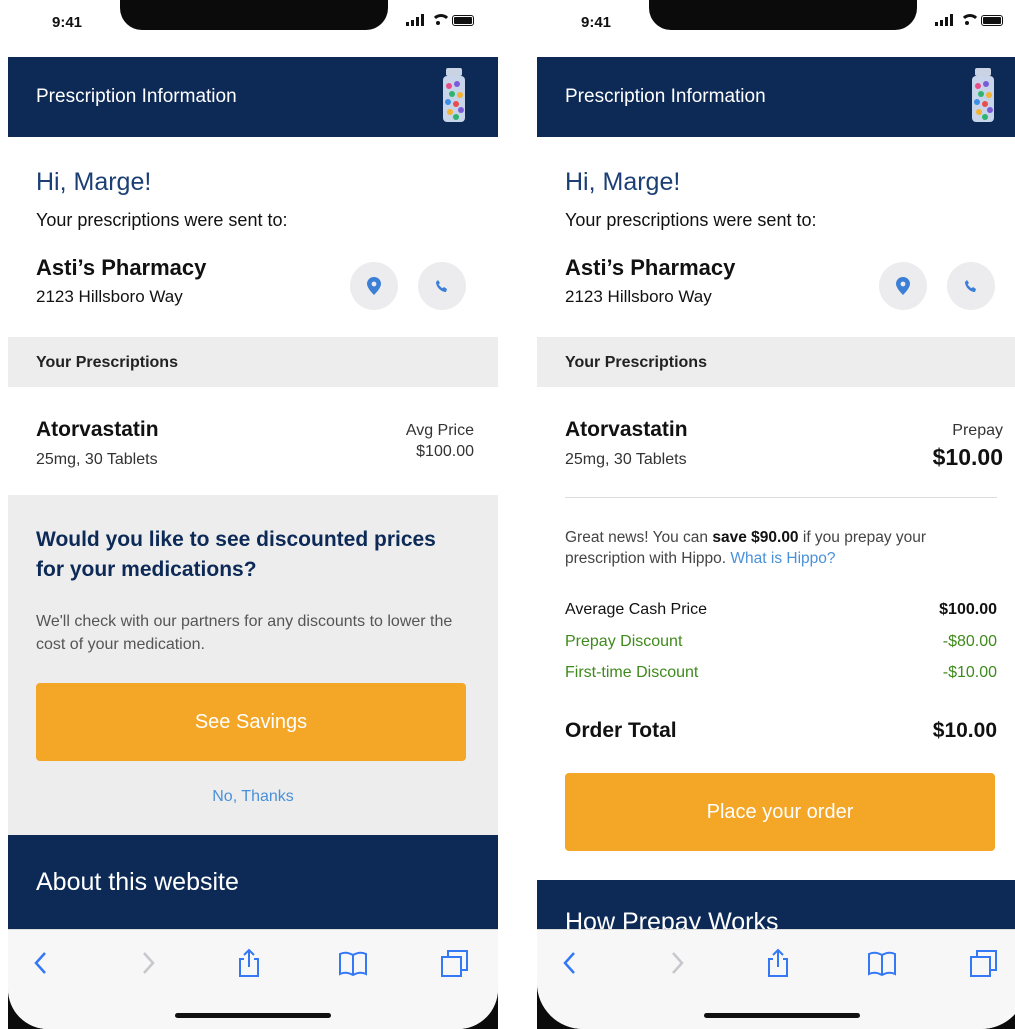 This screenshot has height=1029, width=1015. I want to click on line-label: Average Cash Price, so click(636, 609).